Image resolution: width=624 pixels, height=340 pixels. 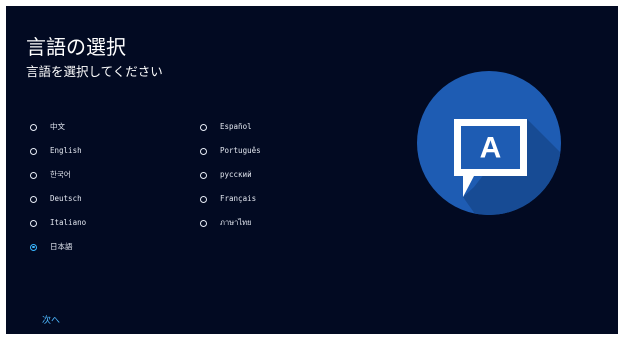 I want to click on language-label: 日本語, so click(x=61, y=246).